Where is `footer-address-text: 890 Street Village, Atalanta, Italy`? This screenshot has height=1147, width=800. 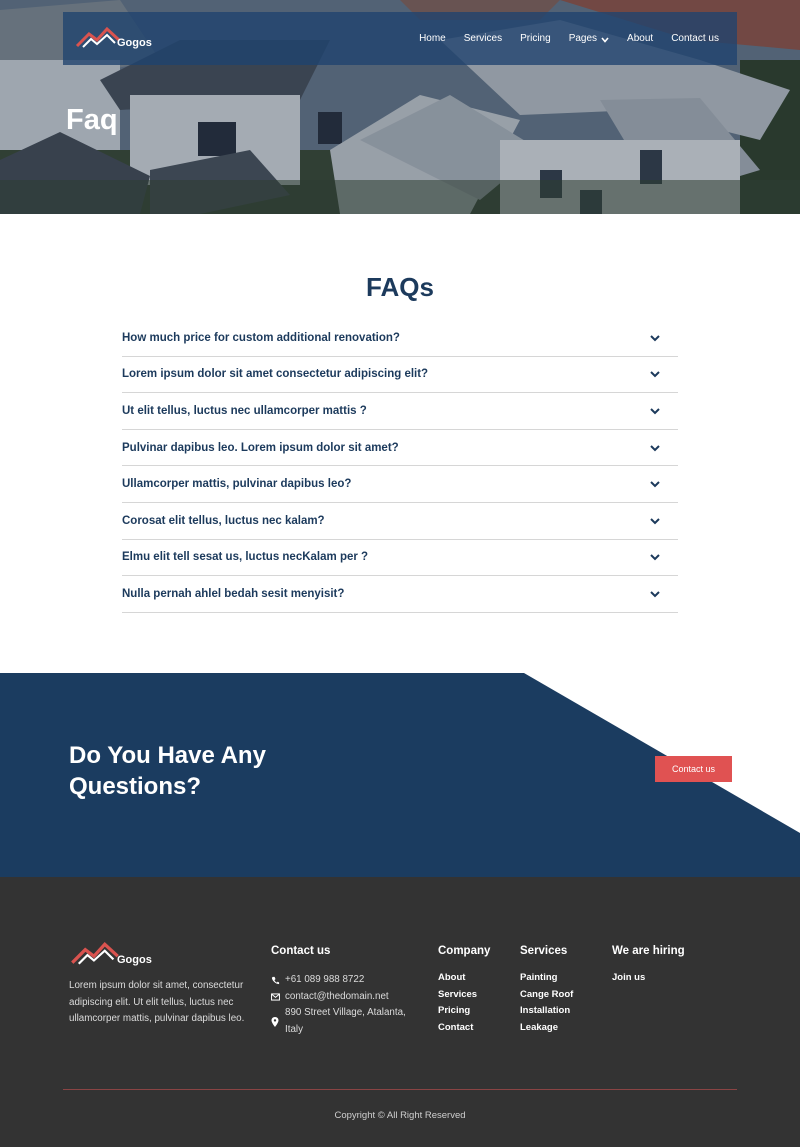
footer-address-text: 890 Street Village, Atalanta, Italy is located at coordinates (345, 1021).